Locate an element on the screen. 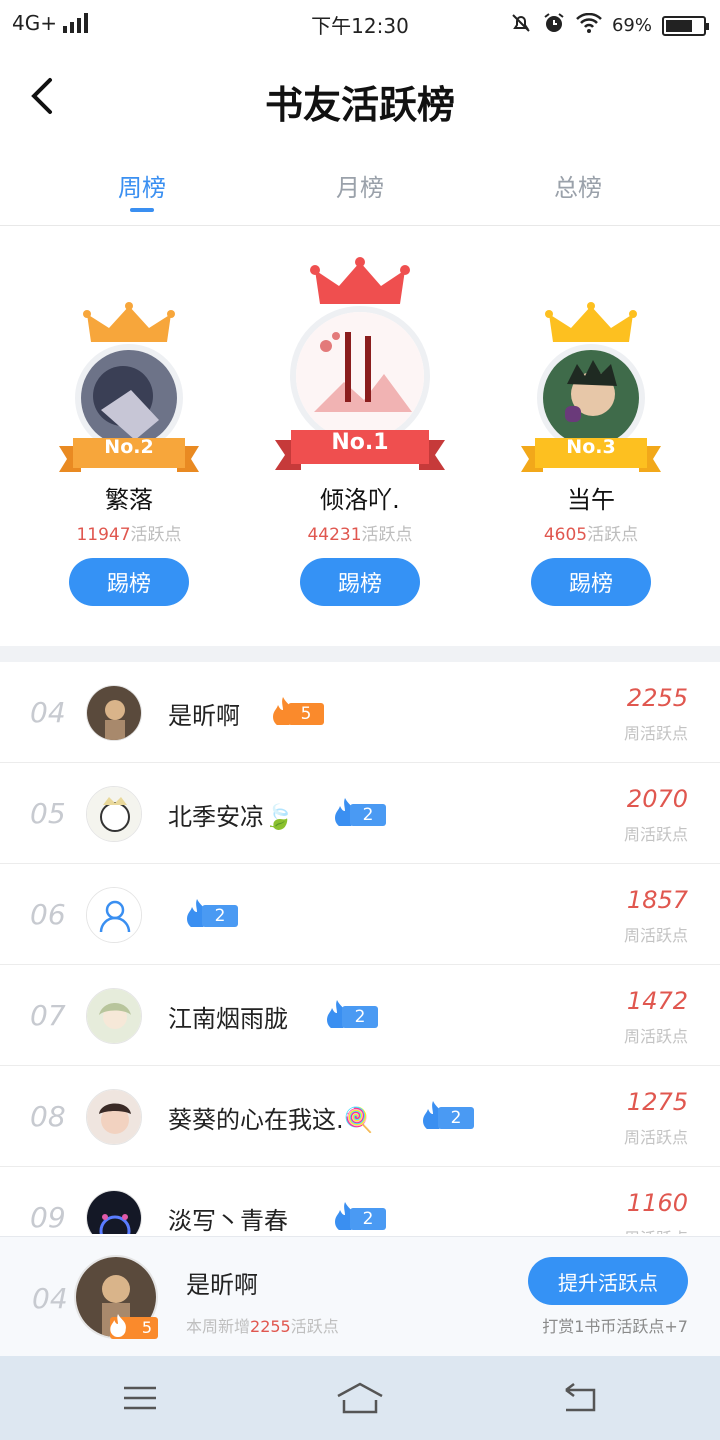 The height and width of the screenshot is (1440, 720). battery-icon is located at coordinates (685, 25).